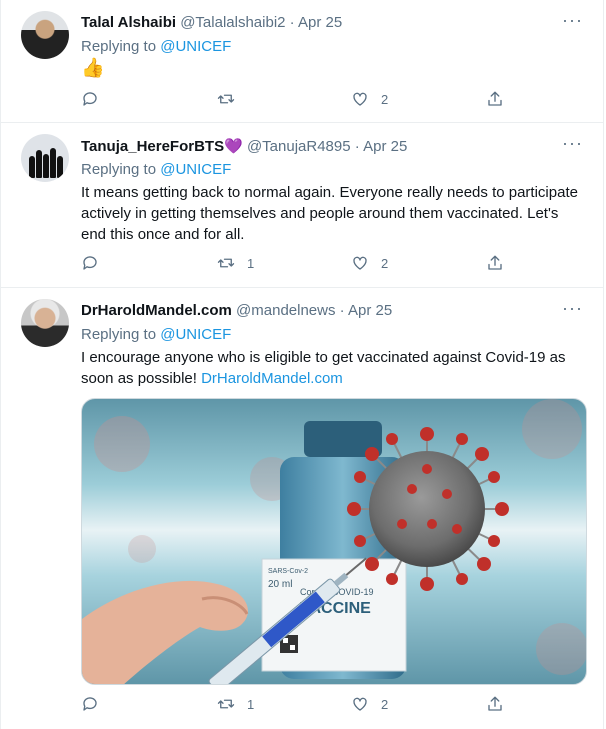 Image resolution: width=606 pixels, height=729 pixels. What do you see at coordinates (152, 146) in the screenshot?
I see `user-name: Tanuja_HereForBTS` at bounding box center [152, 146].